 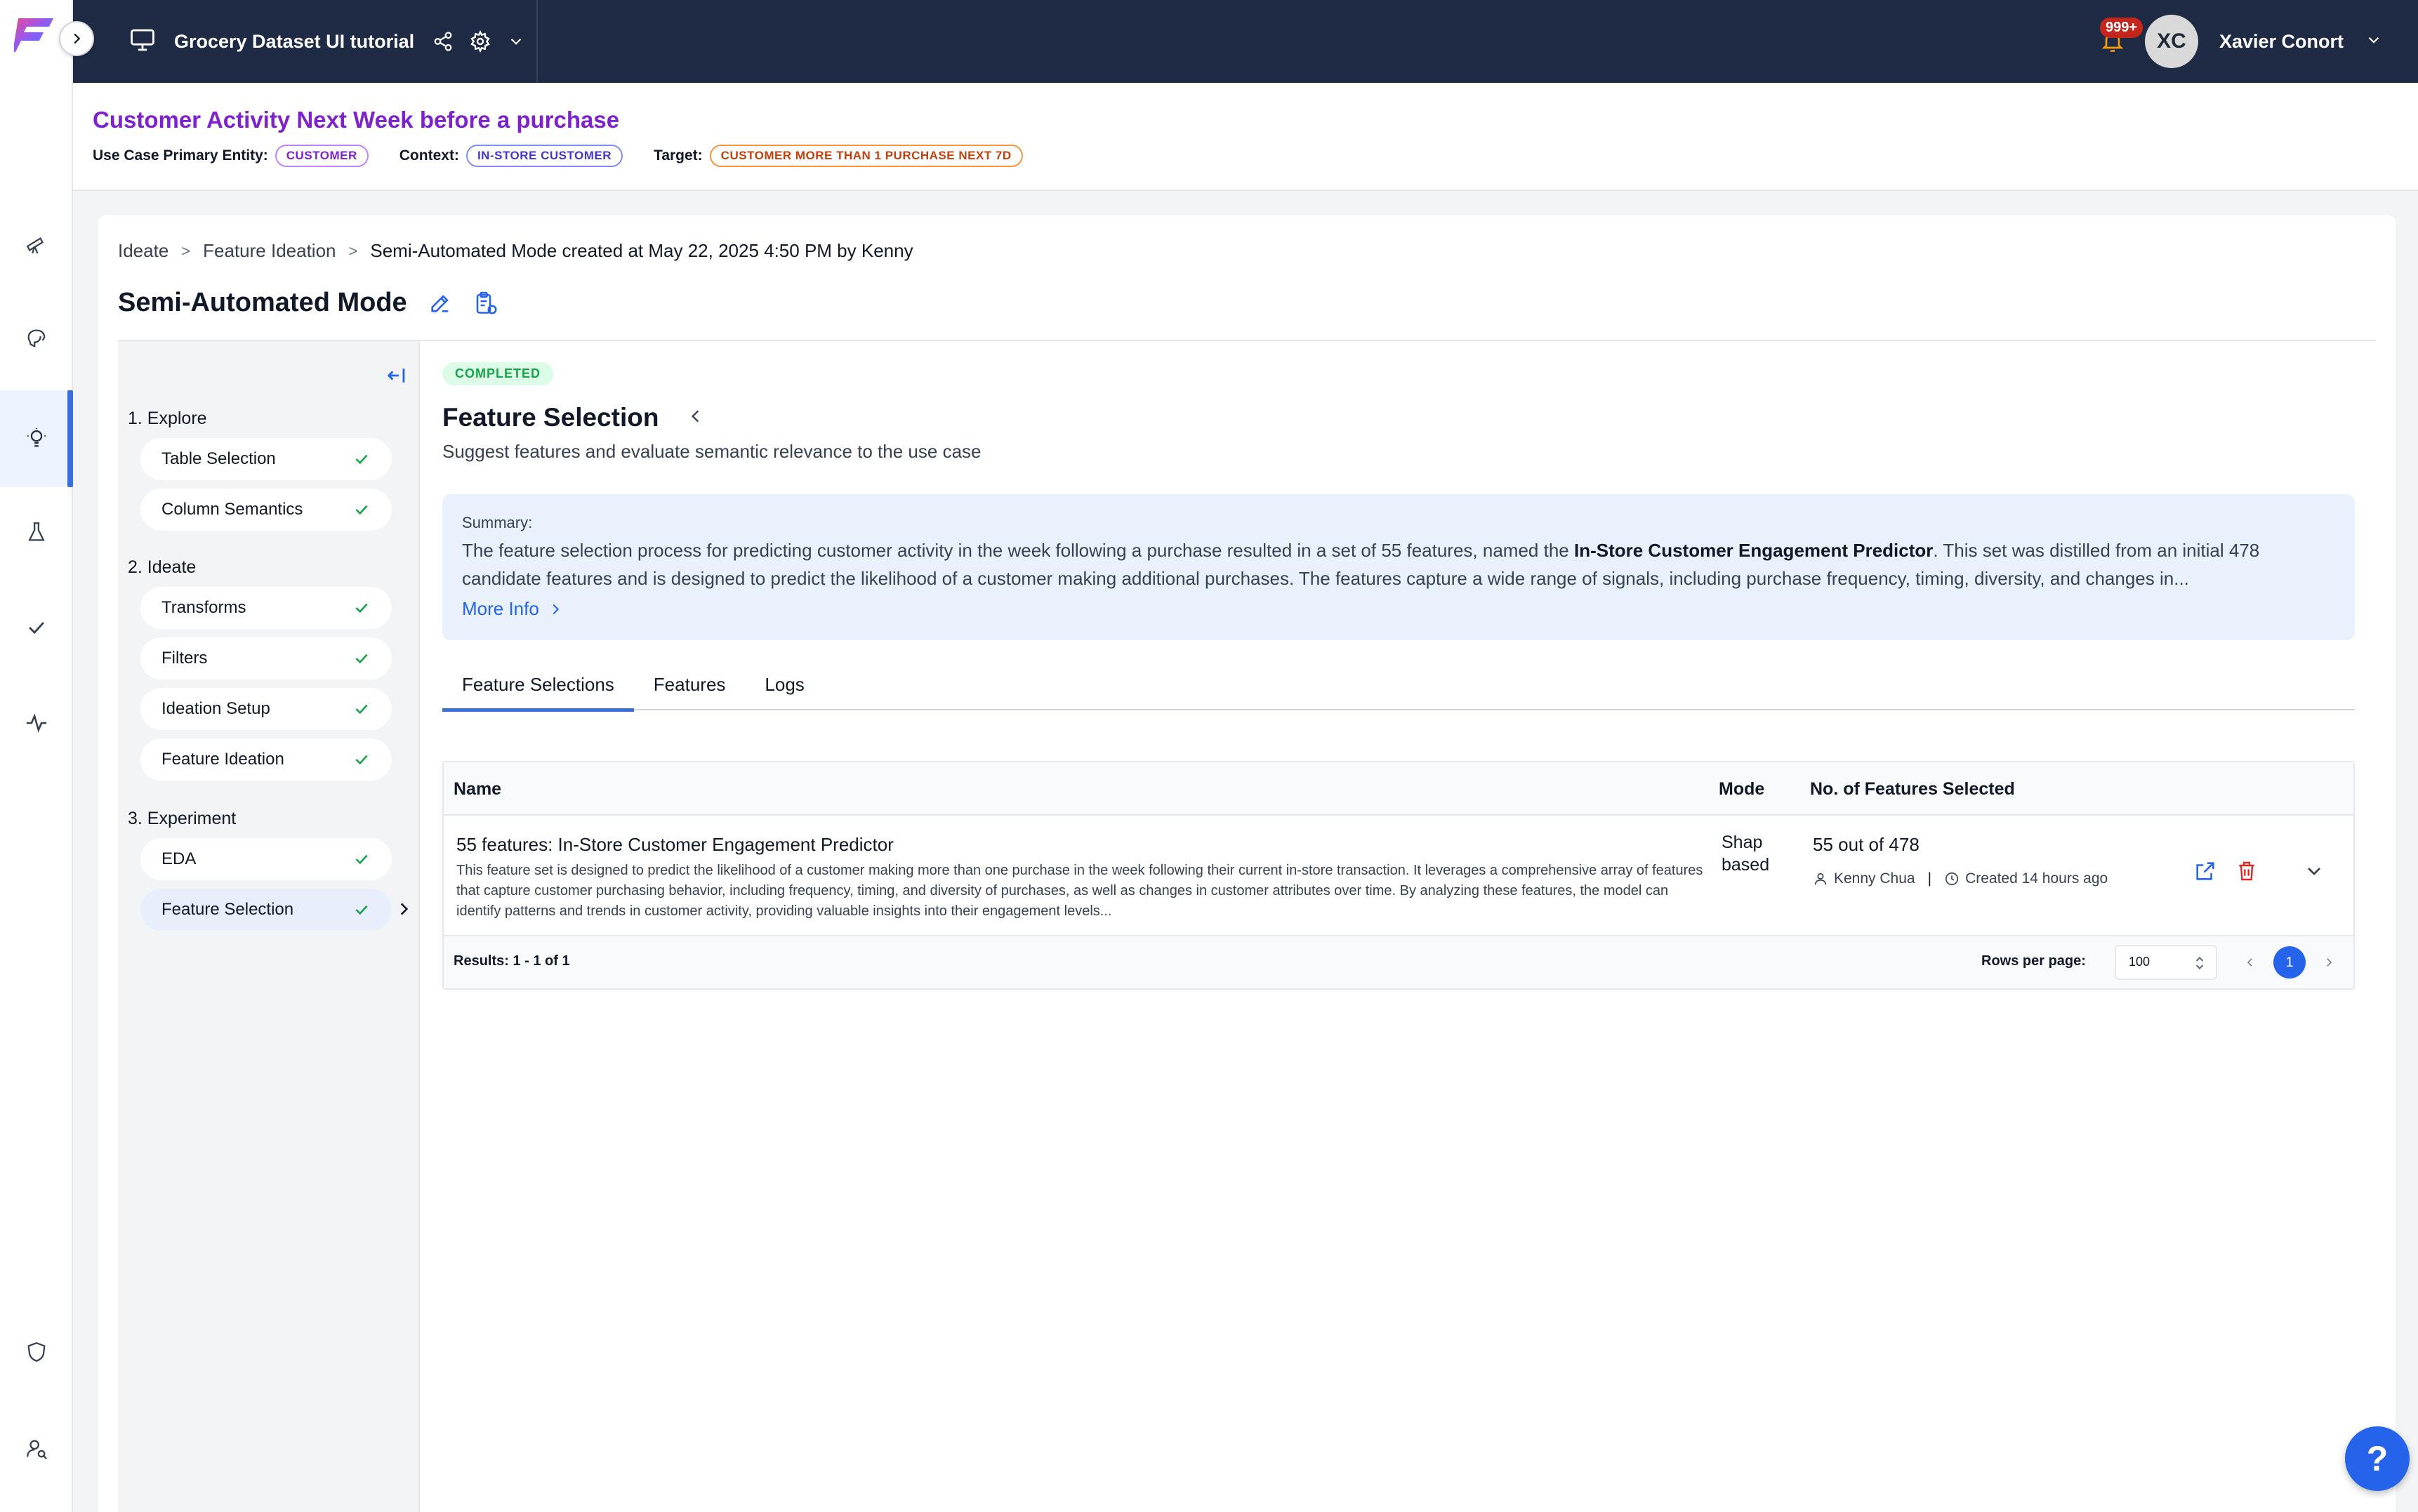 What do you see at coordinates (182, 818) in the screenshot?
I see `section-experiment: 3. Experiment` at bounding box center [182, 818].